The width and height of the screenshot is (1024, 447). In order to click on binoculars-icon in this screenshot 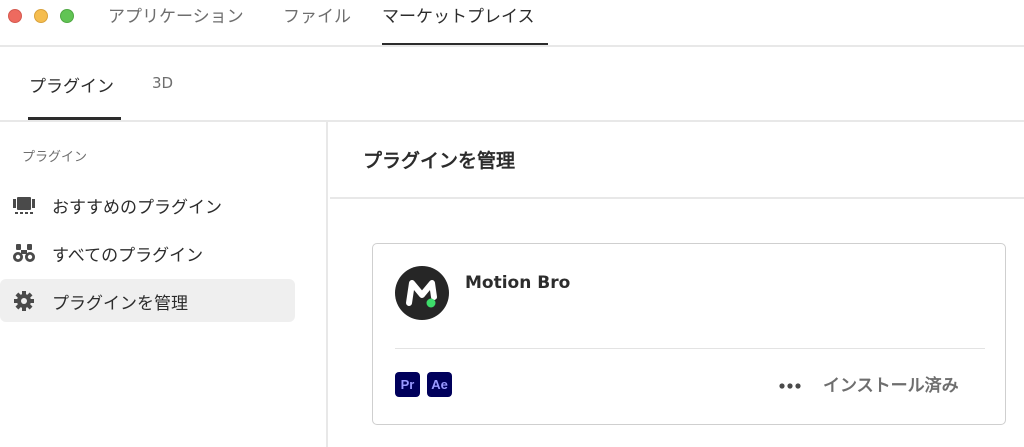, I will do `click(24, 253)`.